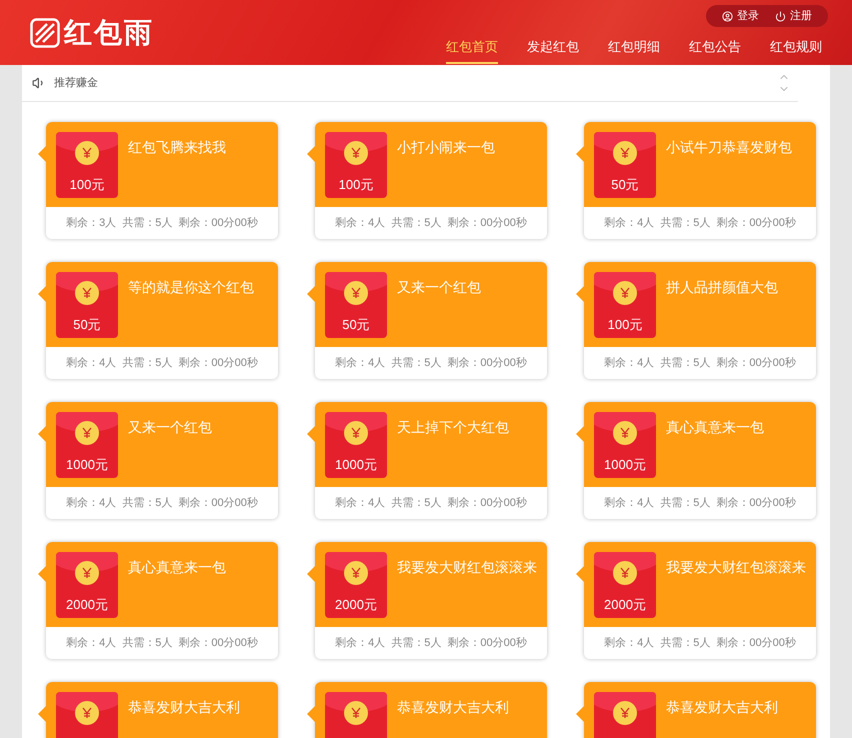 The width and height of the screenshot is (852, 738). I want to click on register-link: 注册, so click(793, 16).